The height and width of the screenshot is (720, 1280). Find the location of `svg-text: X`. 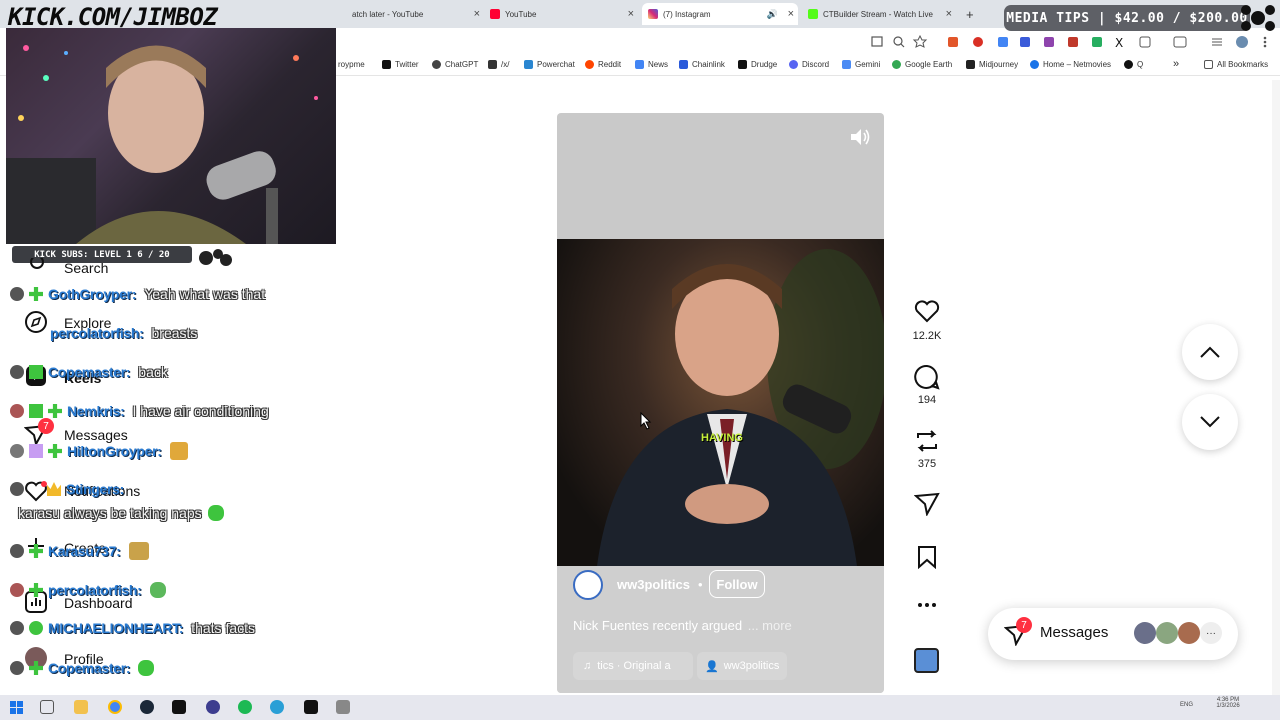

svg-text: X is located at coordinates (1119, 42).